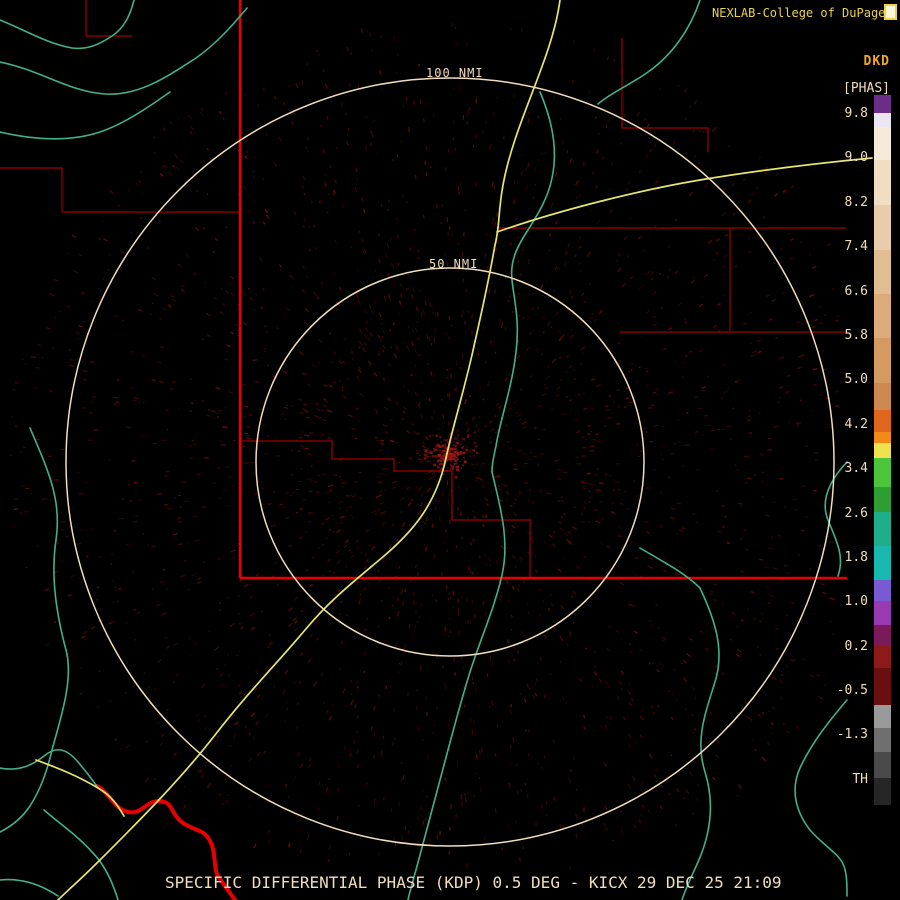  Describe the element at coordinates (856, 247) in the screenshot. I see `colorbar-tick-label: 7.4` at that location.